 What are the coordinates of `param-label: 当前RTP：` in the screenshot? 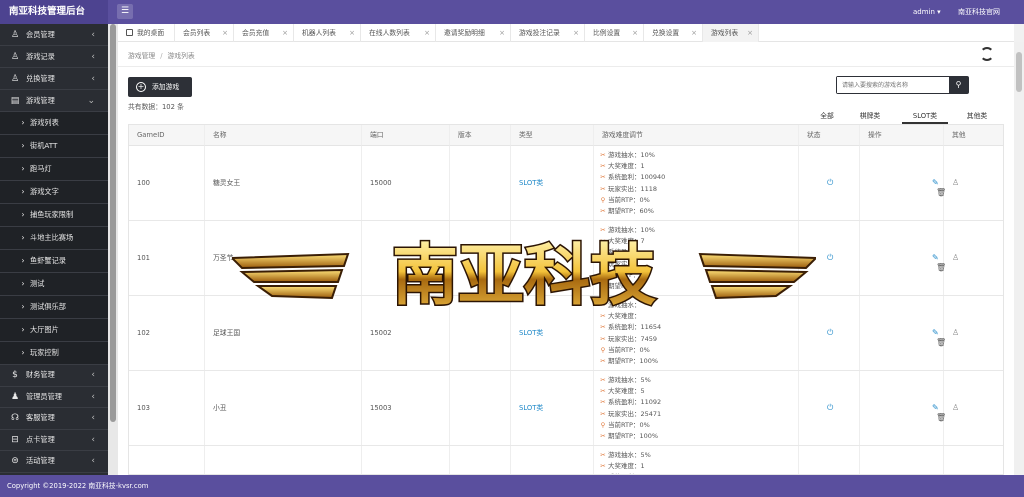 It's located at (624, 424).